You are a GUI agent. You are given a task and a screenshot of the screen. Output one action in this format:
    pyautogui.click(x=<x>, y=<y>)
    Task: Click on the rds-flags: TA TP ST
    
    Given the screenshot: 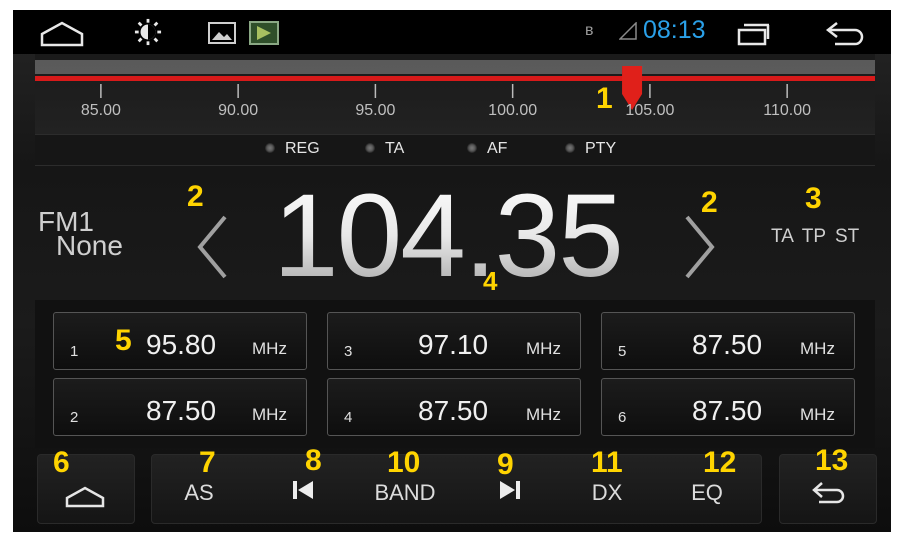 What is the action you would take?
    pyautogui.click(x=815, y=236)
    